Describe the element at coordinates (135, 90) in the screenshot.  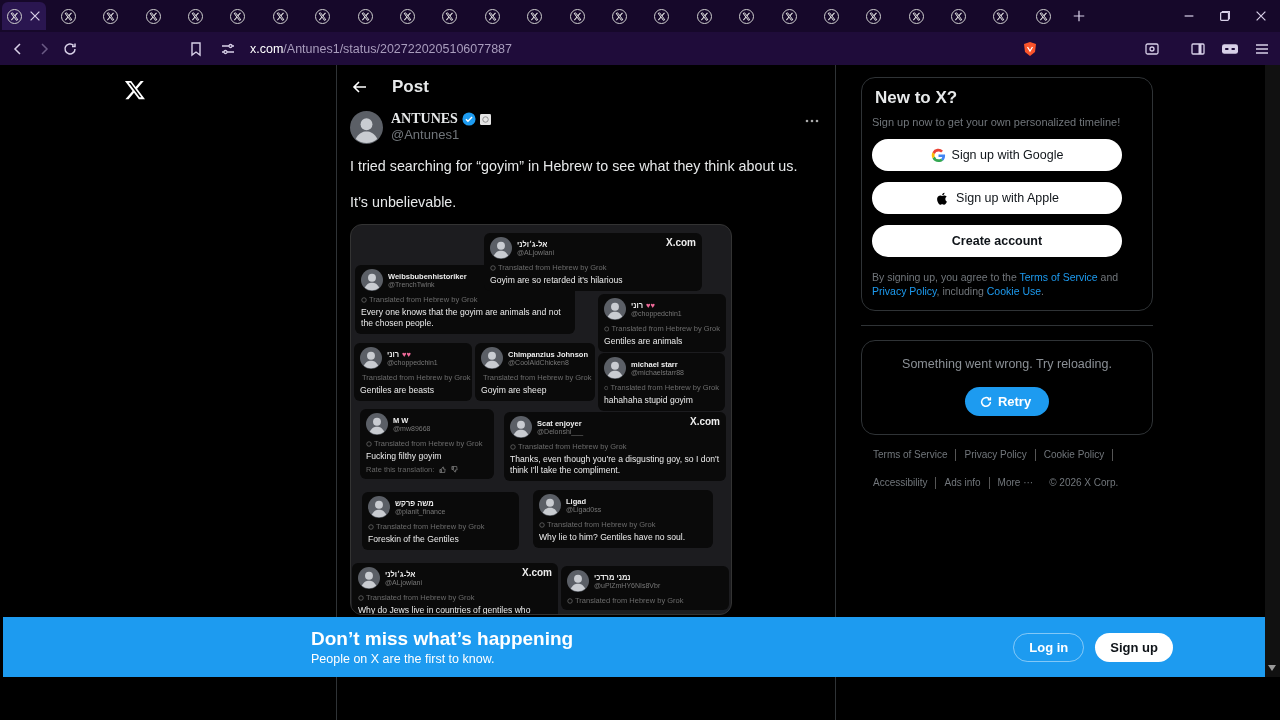
I see `x-logo-icon` at that location.